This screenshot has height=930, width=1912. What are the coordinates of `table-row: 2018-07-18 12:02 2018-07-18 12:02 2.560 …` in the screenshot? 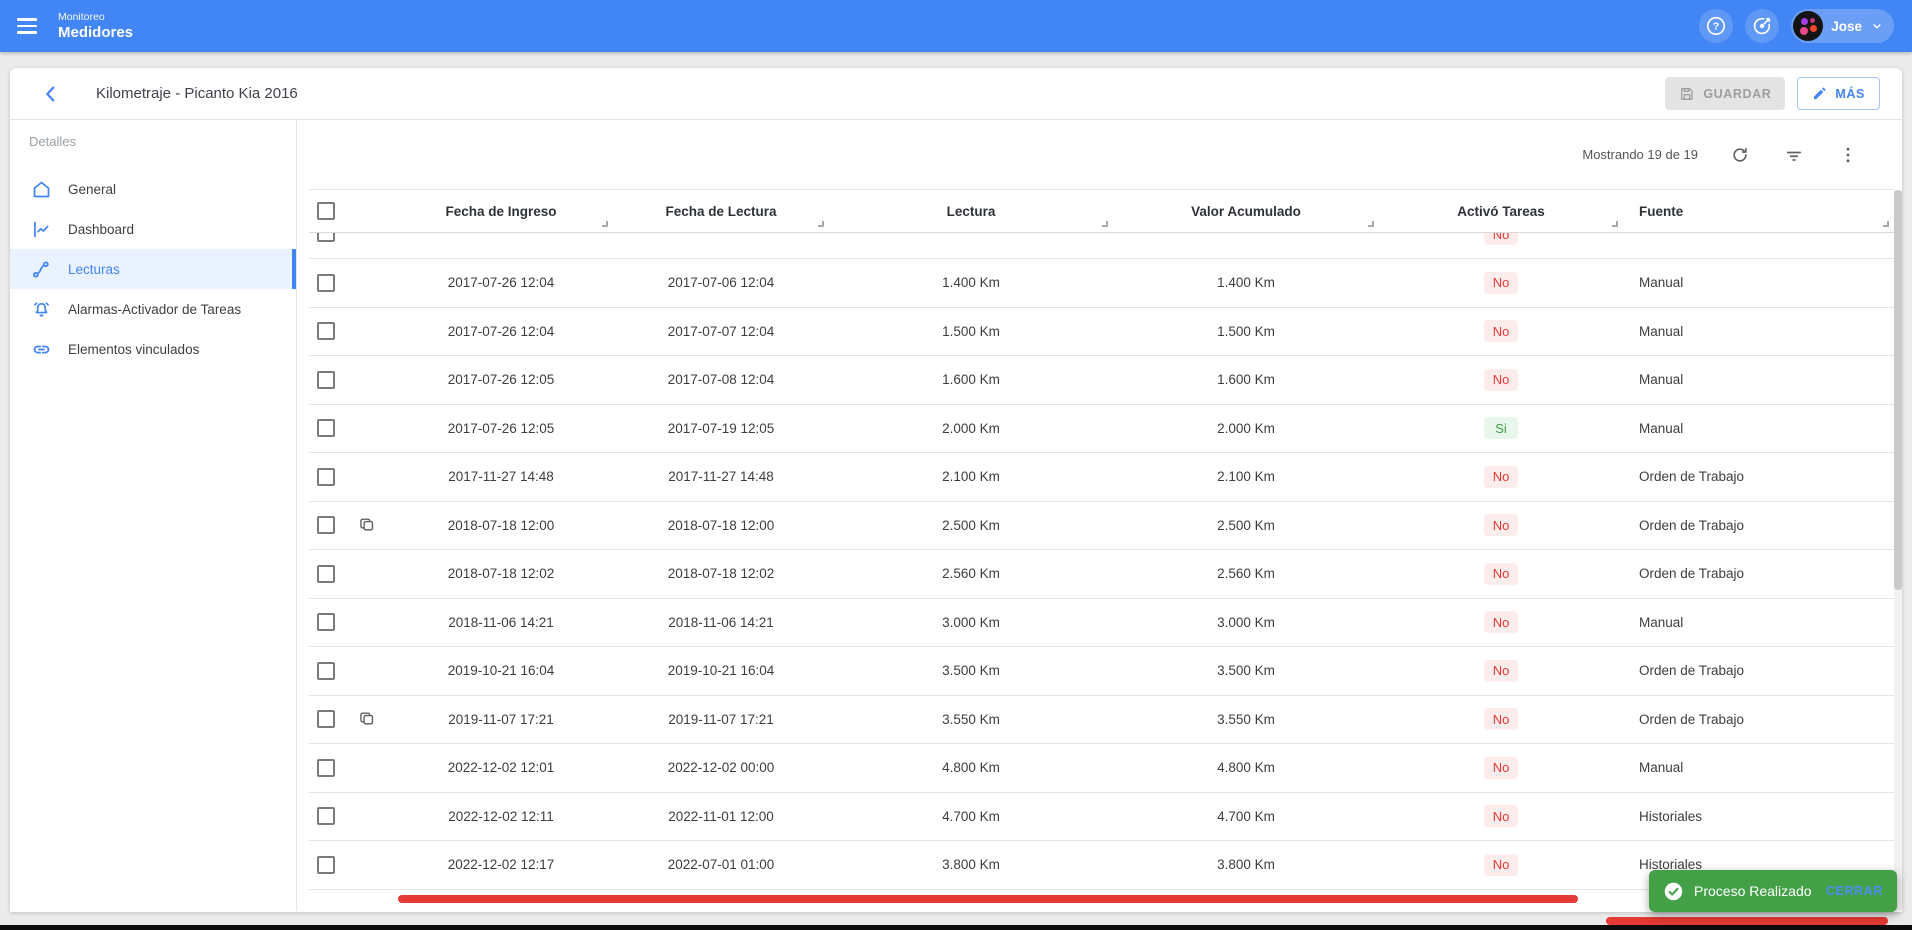 It's located at (1101, 574).